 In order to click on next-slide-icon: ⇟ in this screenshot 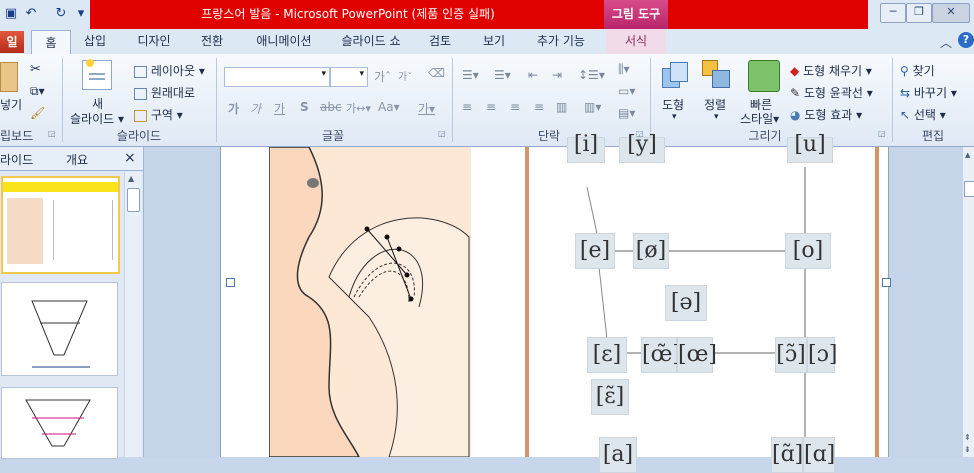, I will do `click(967, 449)`.